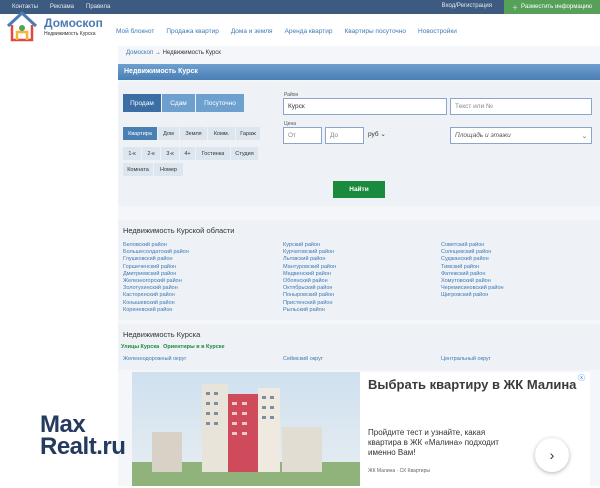  What do you see at coordinates (135, 31) in the screenshot?
I see `nav-notebook: Мой блокнот` at bounding box center [135, 31].